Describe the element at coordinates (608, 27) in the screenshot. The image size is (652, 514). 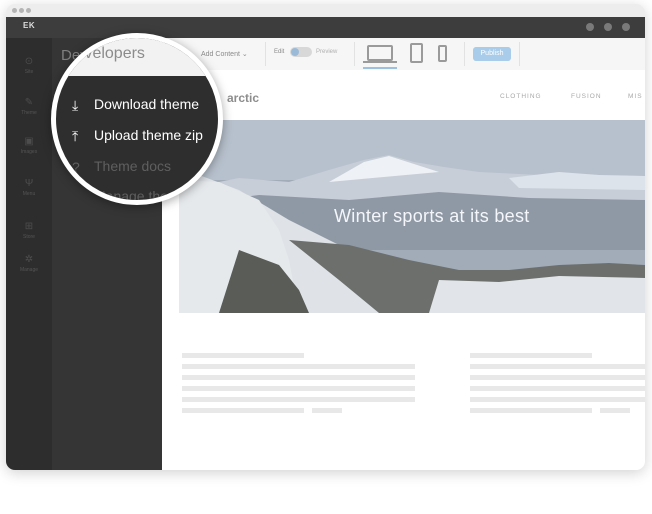
I see `user-icon` at that location.